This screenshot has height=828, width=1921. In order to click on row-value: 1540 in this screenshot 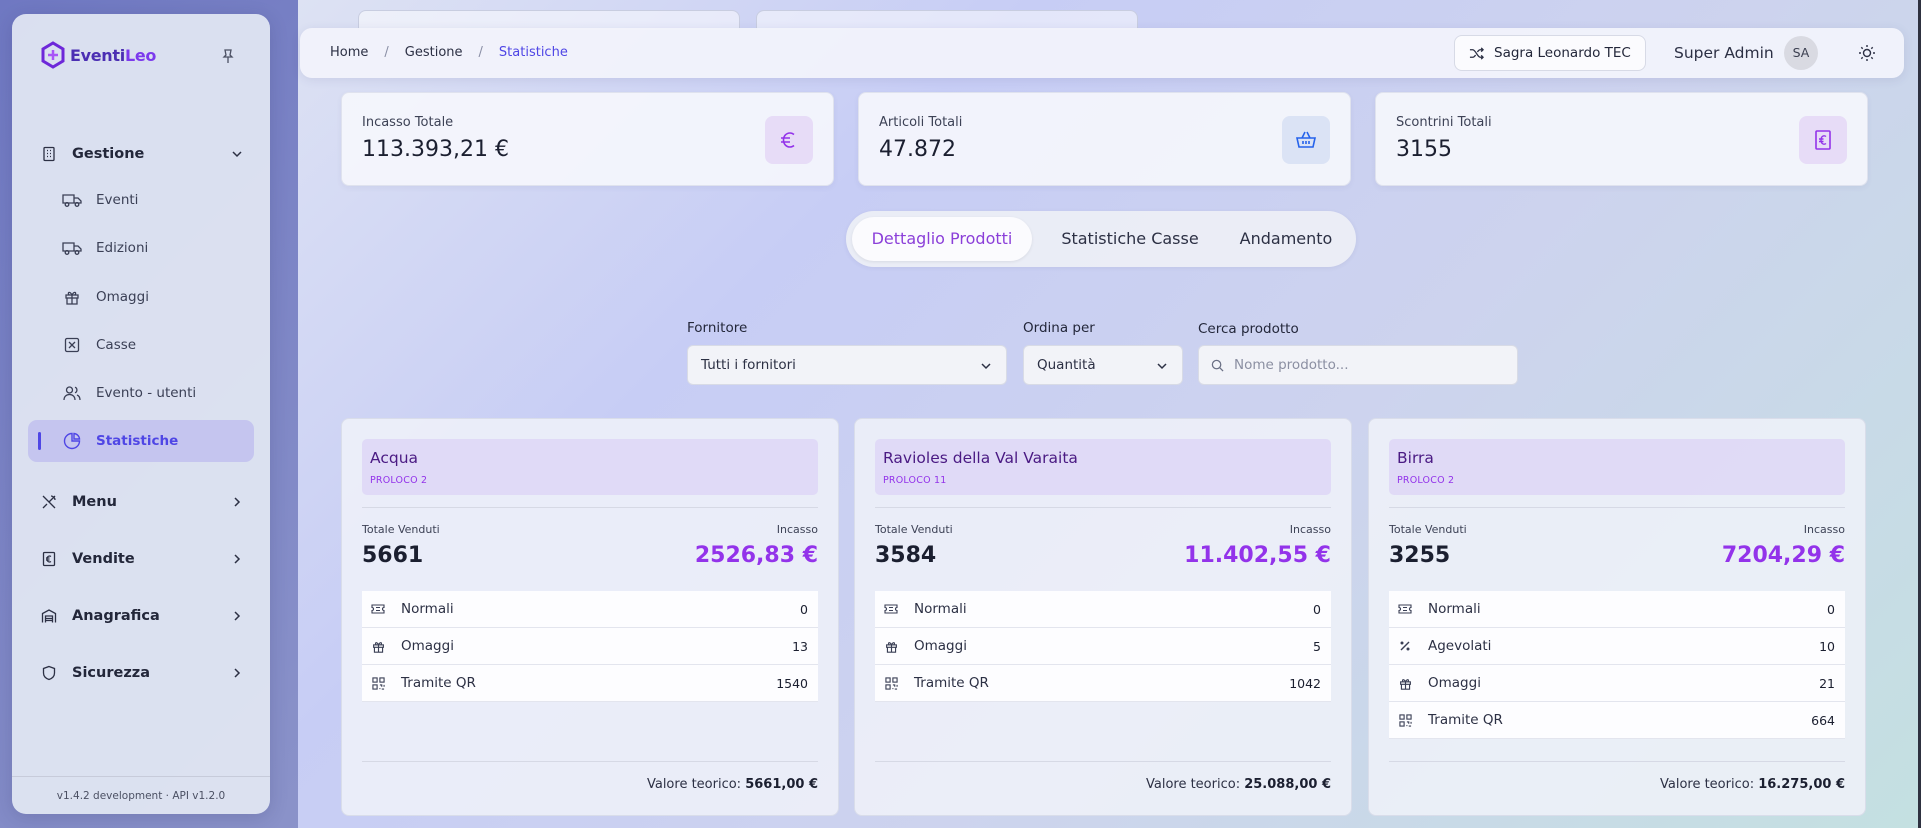, I will do `click(792, 683)`.